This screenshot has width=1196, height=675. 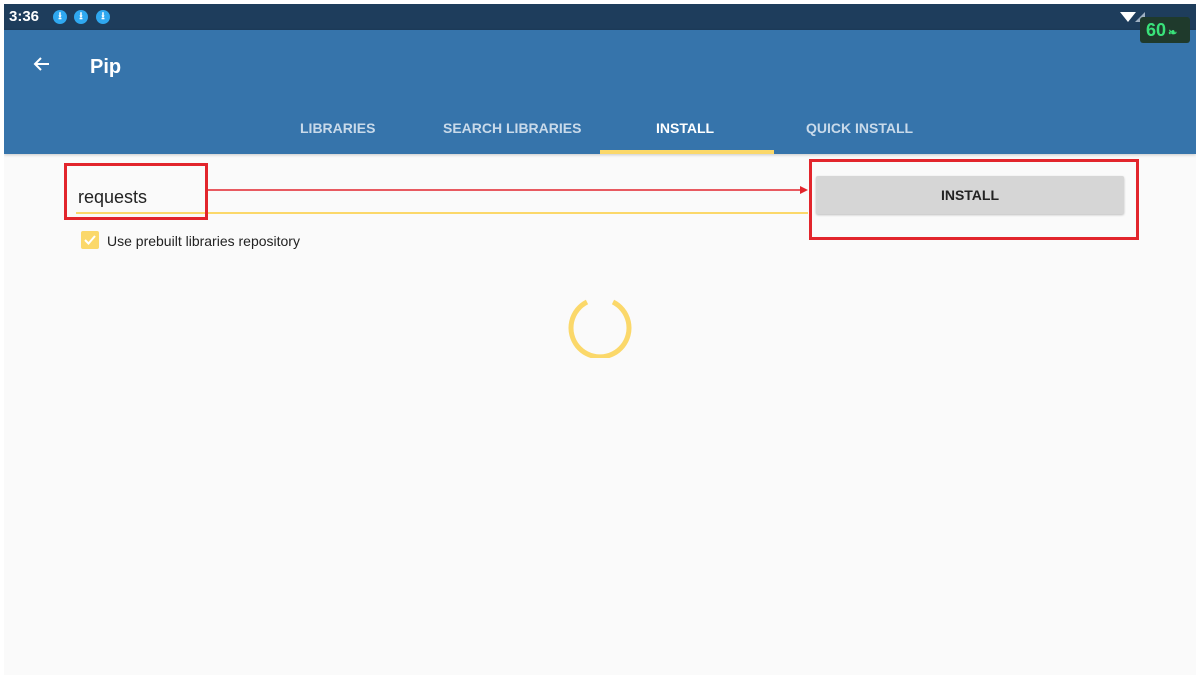 What do you see at coordinates (970, 195) in the screenshot?
I see `install-button: INSTALL` at bounding box center [970, 195].